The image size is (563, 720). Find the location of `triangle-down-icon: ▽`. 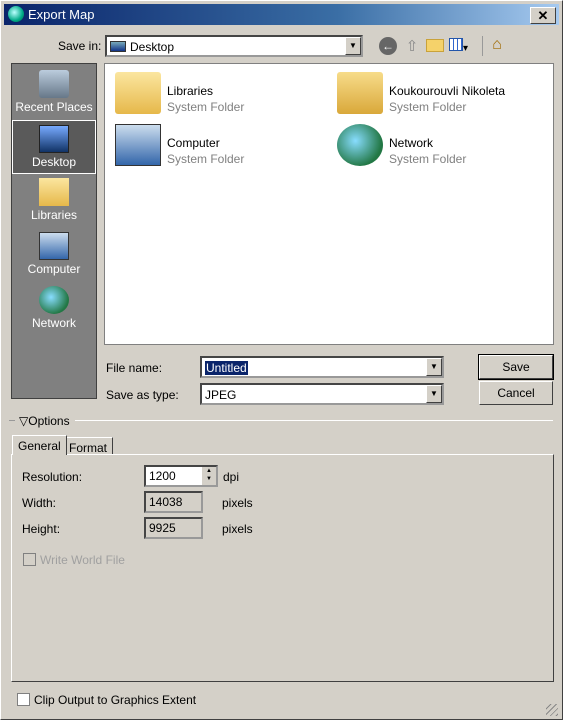

triangle-down-icon: ▽ is located at coordinates (24, 421).